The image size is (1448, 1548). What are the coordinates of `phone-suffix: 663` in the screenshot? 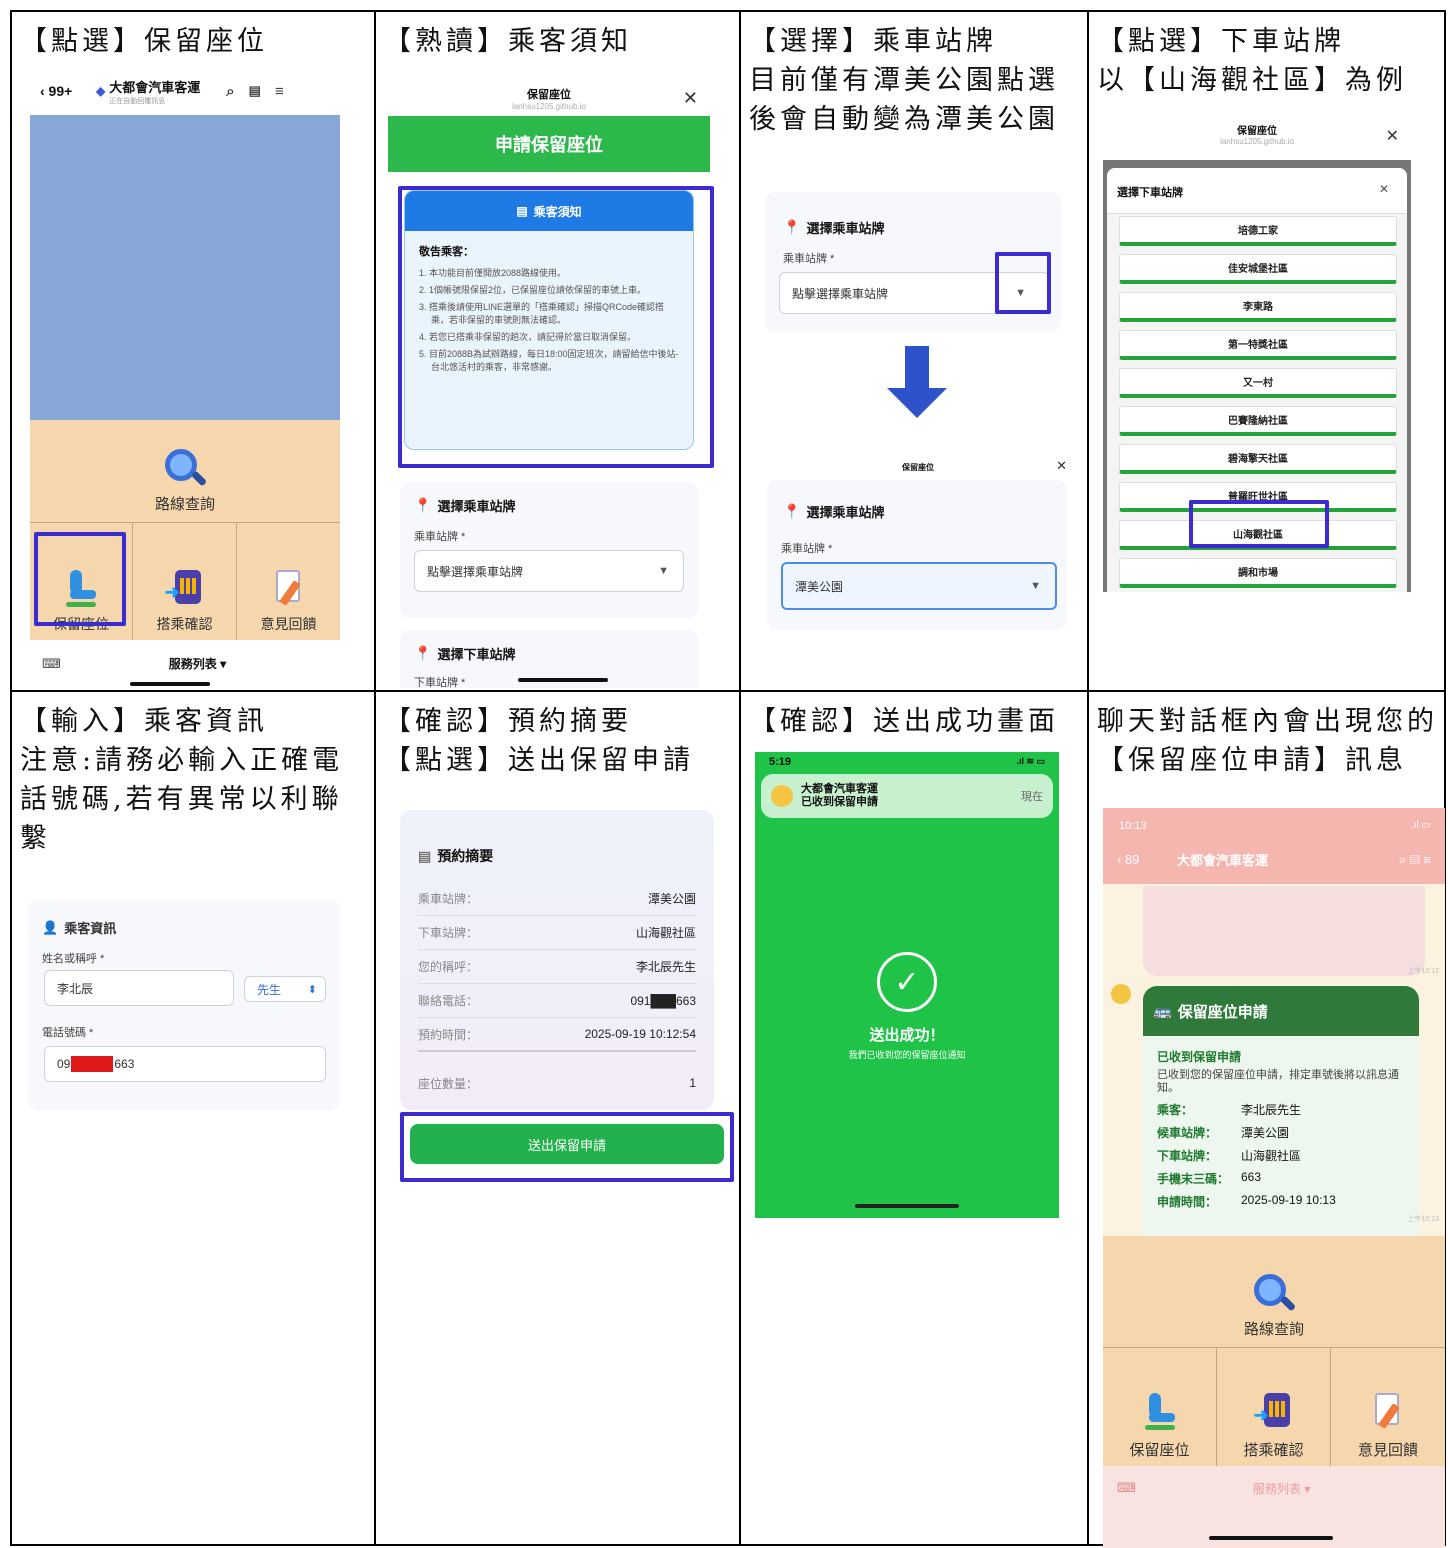 It's located at (124, 1064).